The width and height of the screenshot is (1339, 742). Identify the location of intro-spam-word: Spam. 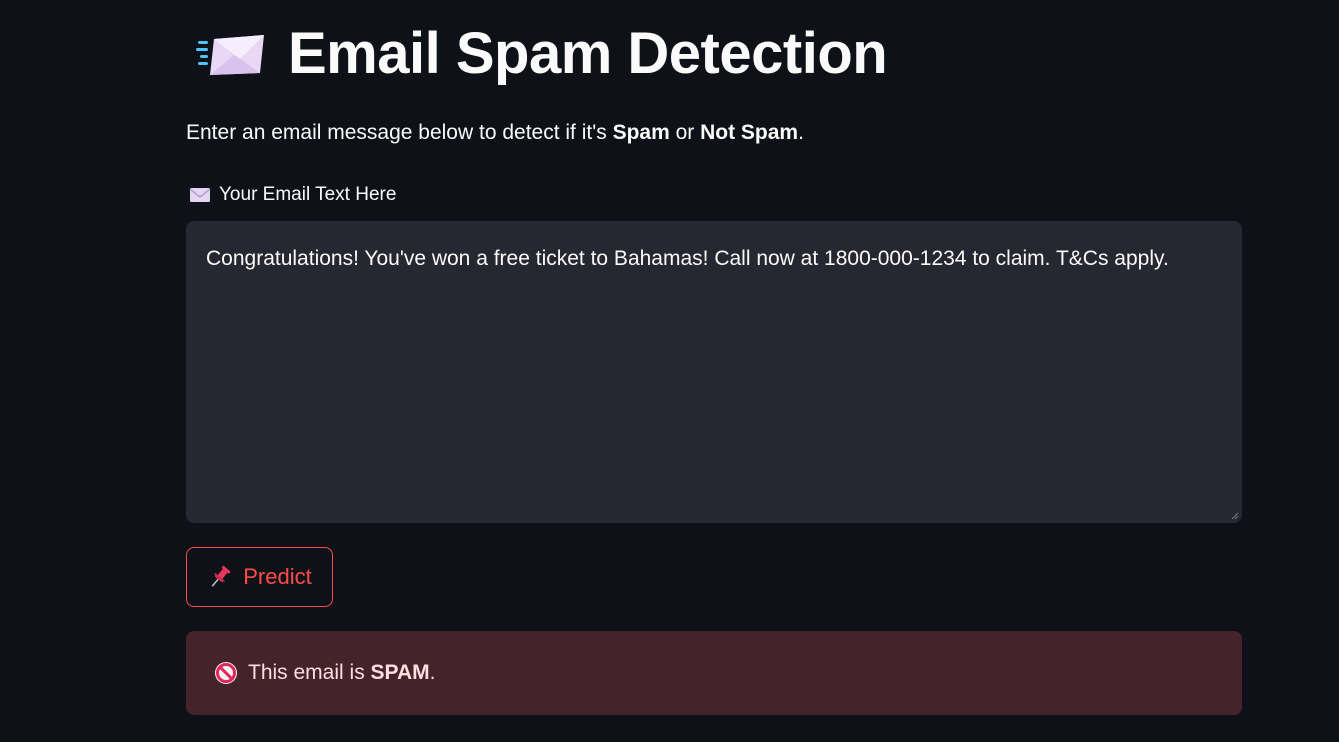
(641, 132).